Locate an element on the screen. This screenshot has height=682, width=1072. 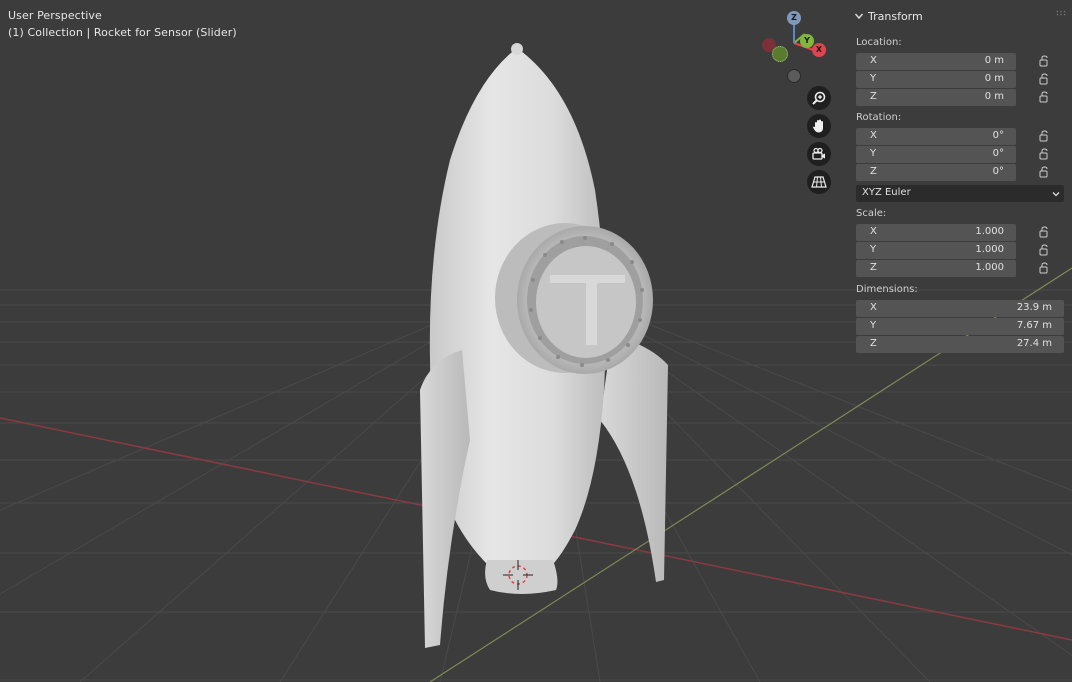
scale-z-field: Z 1.000 is located at coordinates (936, 268).